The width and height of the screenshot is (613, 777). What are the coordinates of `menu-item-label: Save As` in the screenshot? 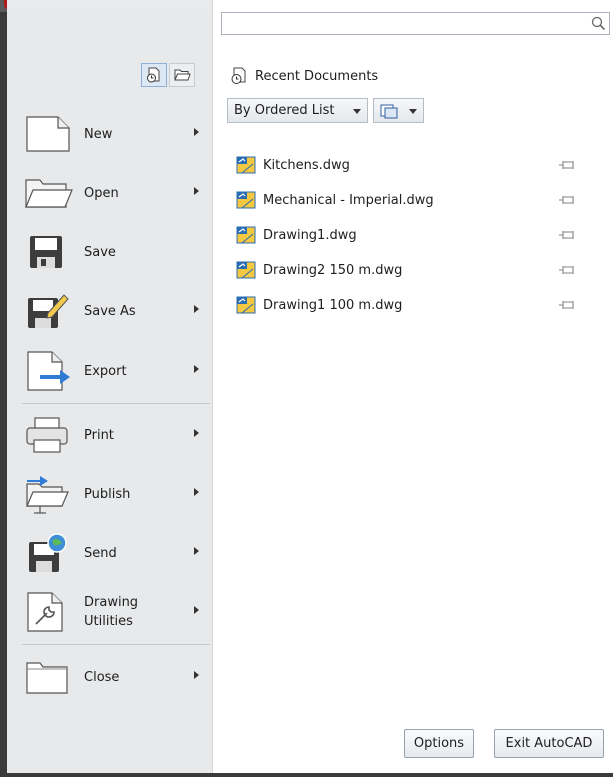 It's located at (110, 311).